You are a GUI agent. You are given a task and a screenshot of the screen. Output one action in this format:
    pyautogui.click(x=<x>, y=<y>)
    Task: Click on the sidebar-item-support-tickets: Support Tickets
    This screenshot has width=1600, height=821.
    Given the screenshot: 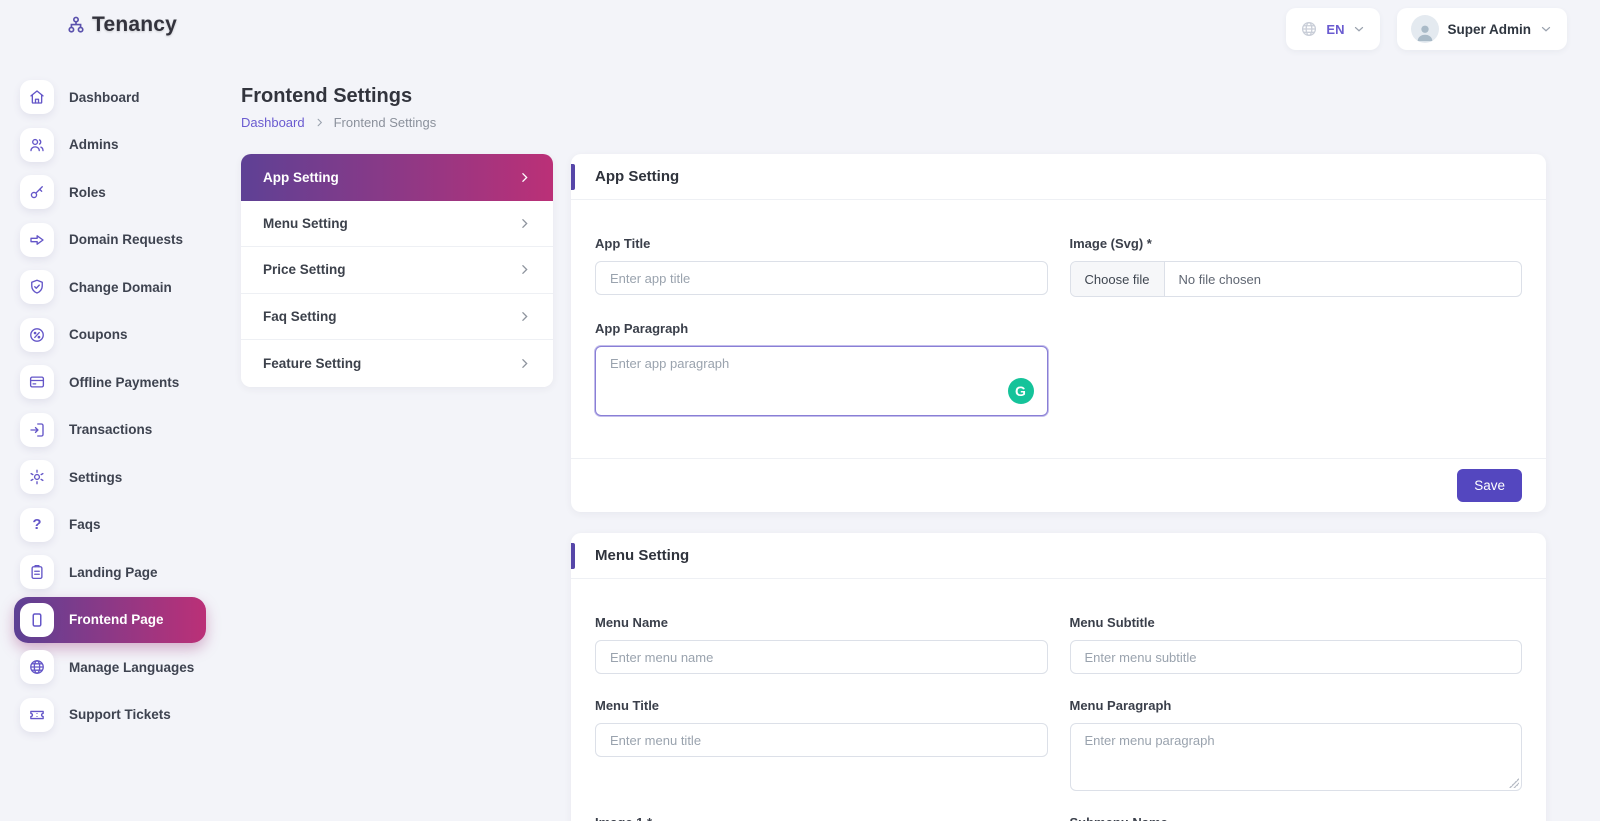 What is the action you would take?
    pyautogui.click(x=110, y=715)
    